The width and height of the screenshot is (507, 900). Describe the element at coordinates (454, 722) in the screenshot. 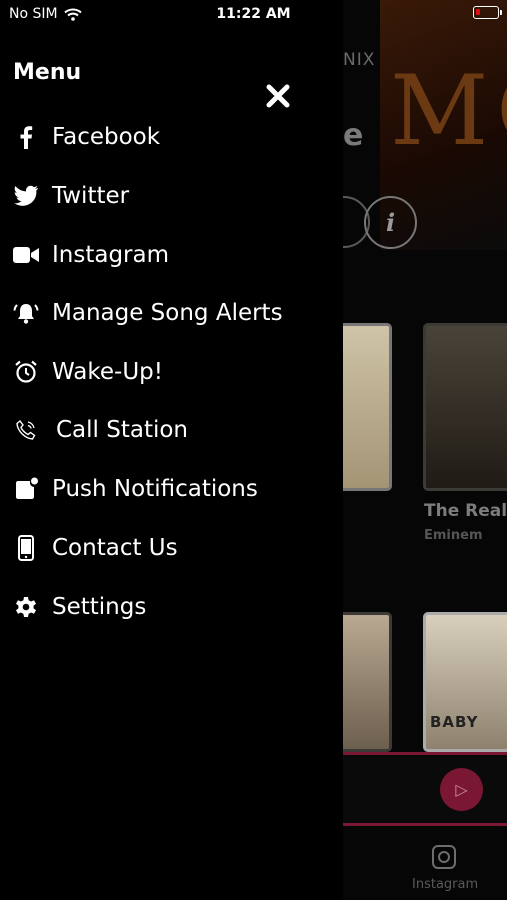

I see `album-art-text: BABY` at that location.